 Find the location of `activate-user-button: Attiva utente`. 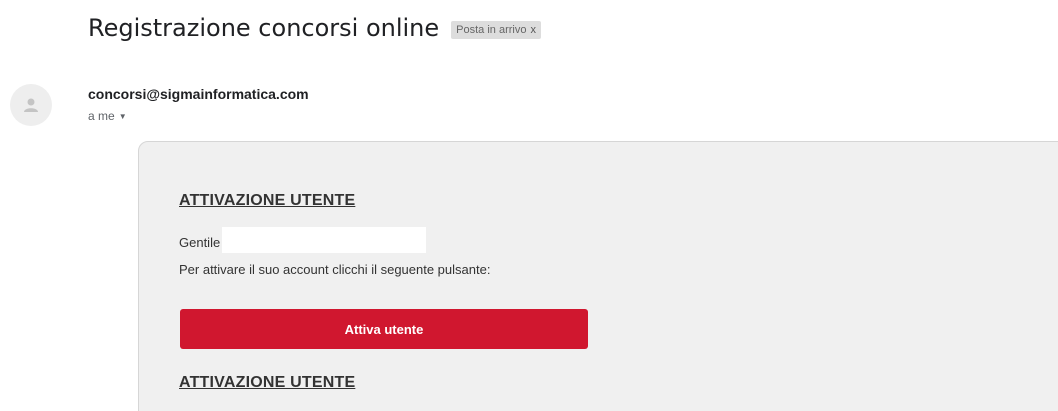

activate-user-button: Attiva utente is located at coordinates (384, 329).